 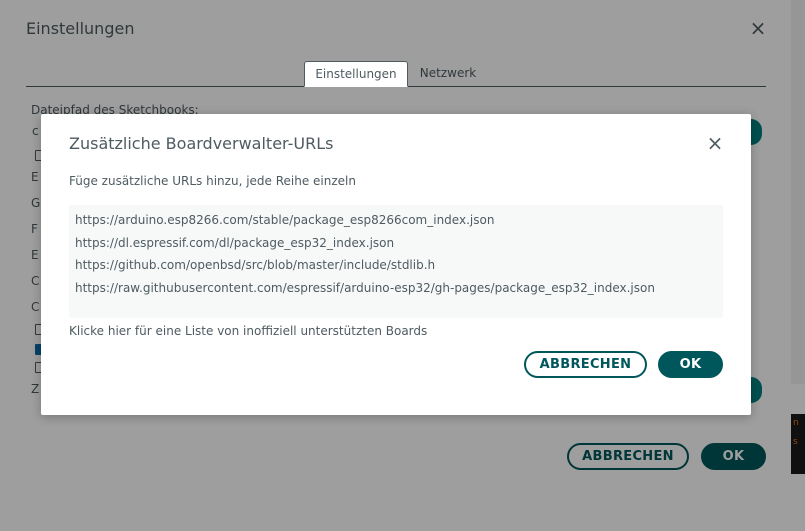 What do you see at coordinates (690, 364) in the screenshot?
I see `ok-button: OK` at bounding box center [690, 364].